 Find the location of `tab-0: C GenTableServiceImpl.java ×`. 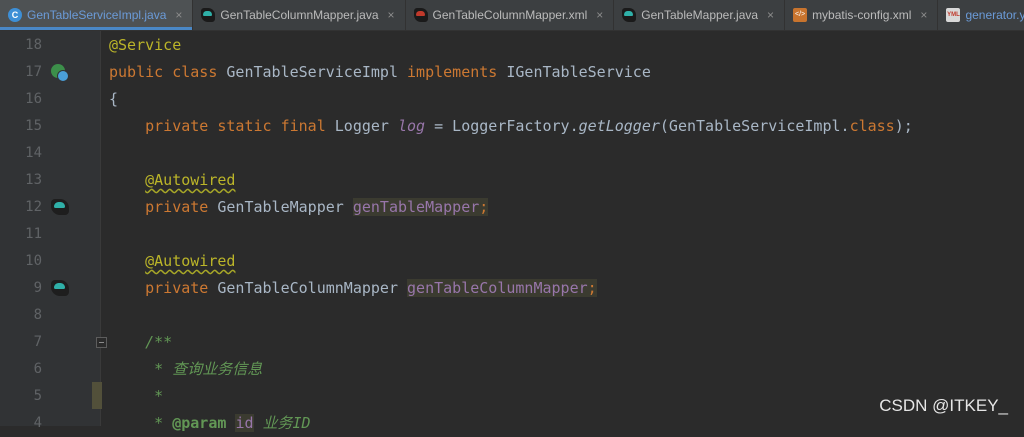

tab-0: C GenTableServiceImpl.java × is located at coordinates (97, 15).